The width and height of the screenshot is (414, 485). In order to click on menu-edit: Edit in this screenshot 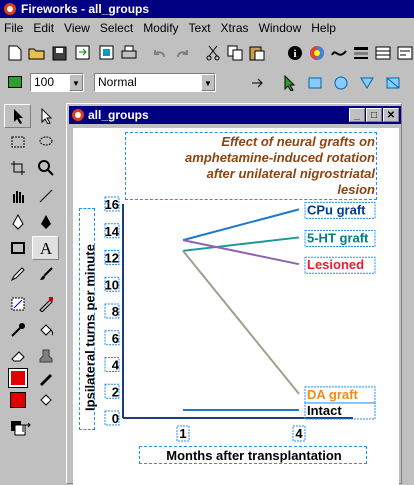, I will do `click(43, 28)`.